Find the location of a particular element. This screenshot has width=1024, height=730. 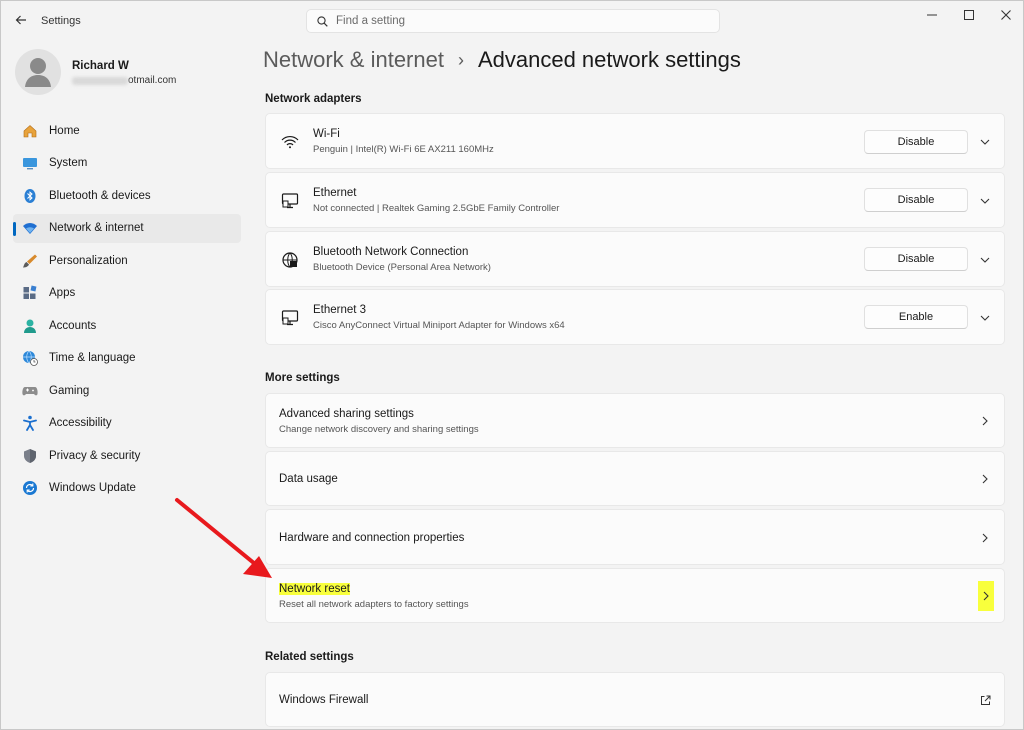

maximize-button is located at coordinates (969, 15).